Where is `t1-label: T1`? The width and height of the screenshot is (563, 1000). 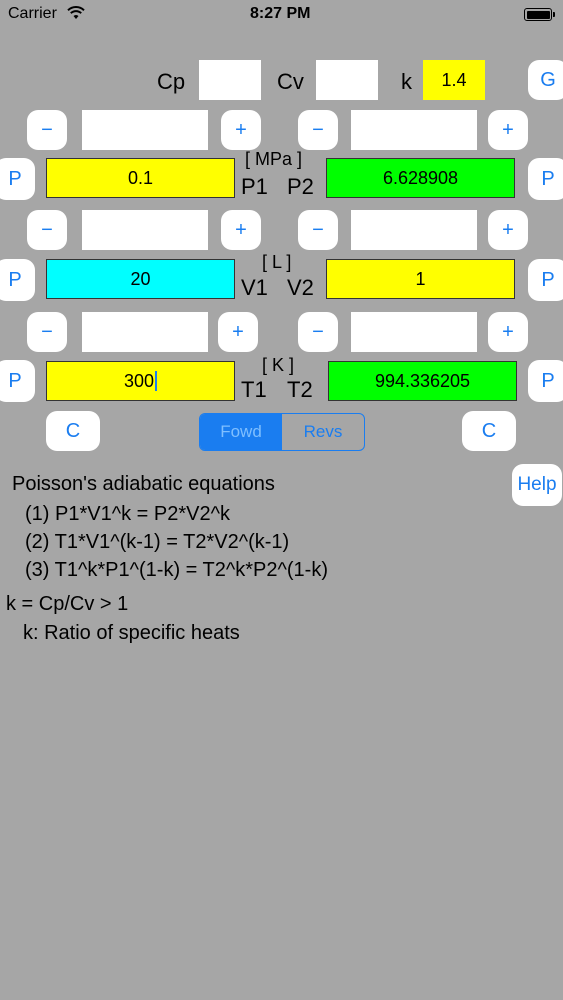
t1-label: T1 is located at coordinates (254, 389).